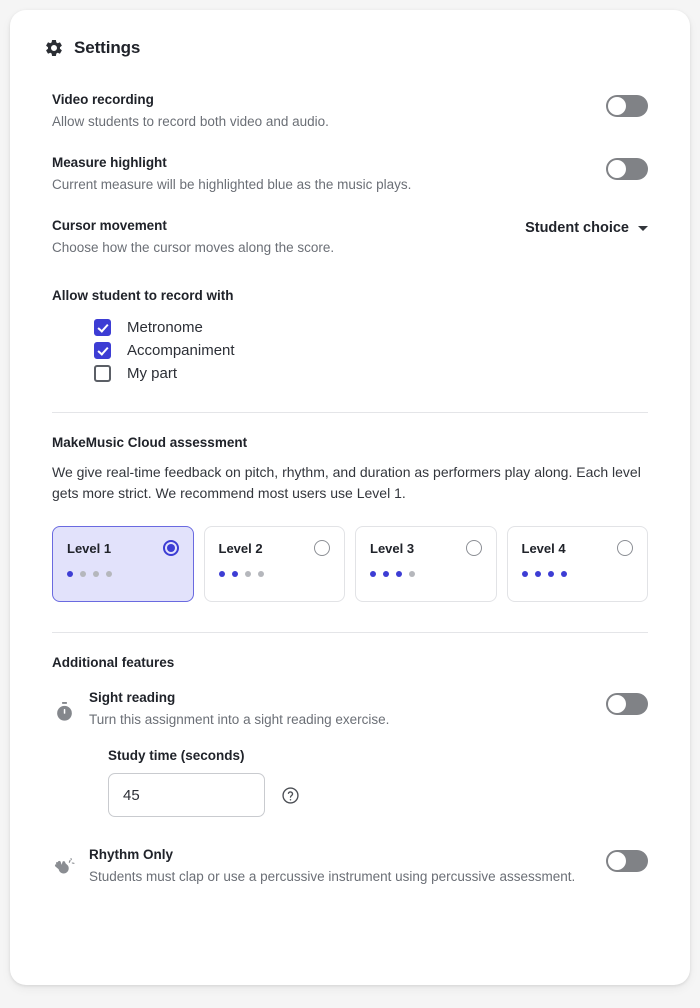 This screenshot has width=700, height=1008. Describe the element at coordinates (426, 564) in the screenshot. I see `level-card-3: Level 3` at that location.